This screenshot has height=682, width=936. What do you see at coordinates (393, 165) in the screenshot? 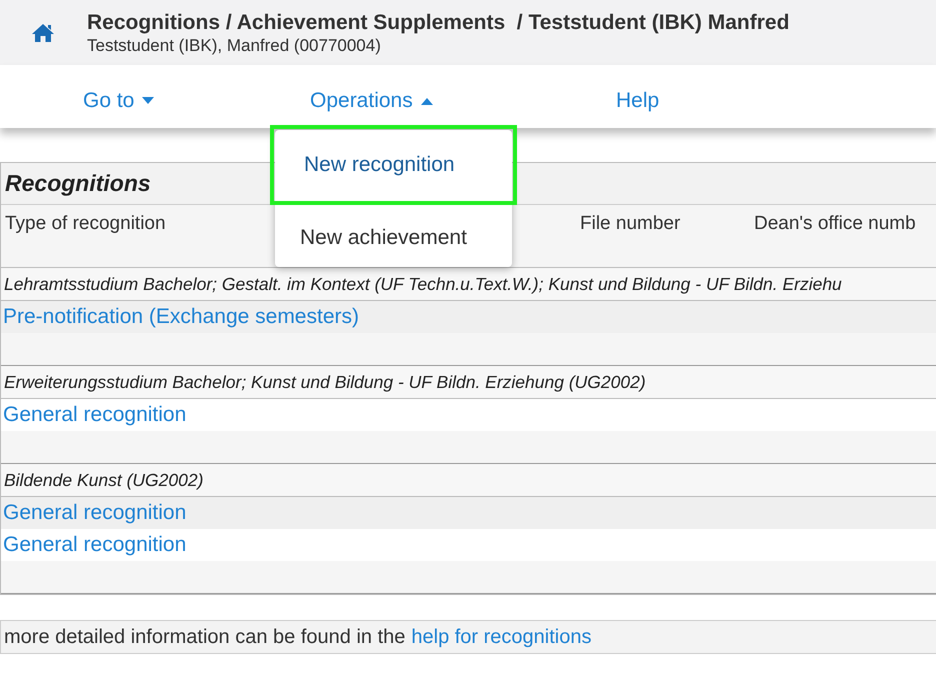
I see `menu-item: New recognition` at bounding box center [393, 165].